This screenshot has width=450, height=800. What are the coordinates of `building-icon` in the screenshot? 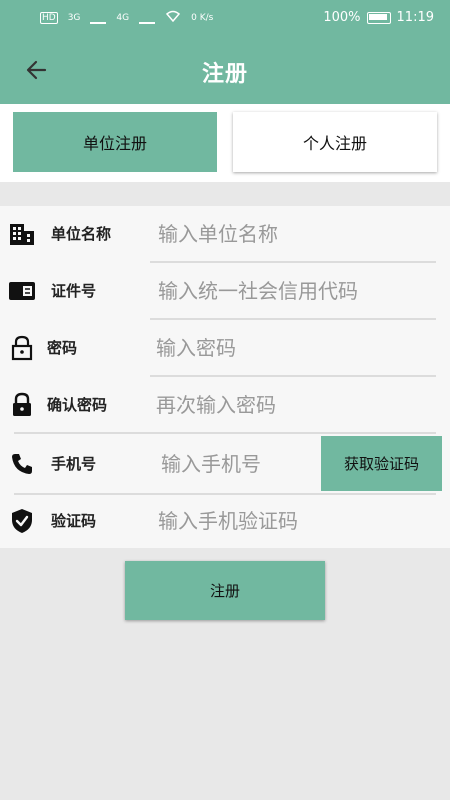 It's located at (22, 234).